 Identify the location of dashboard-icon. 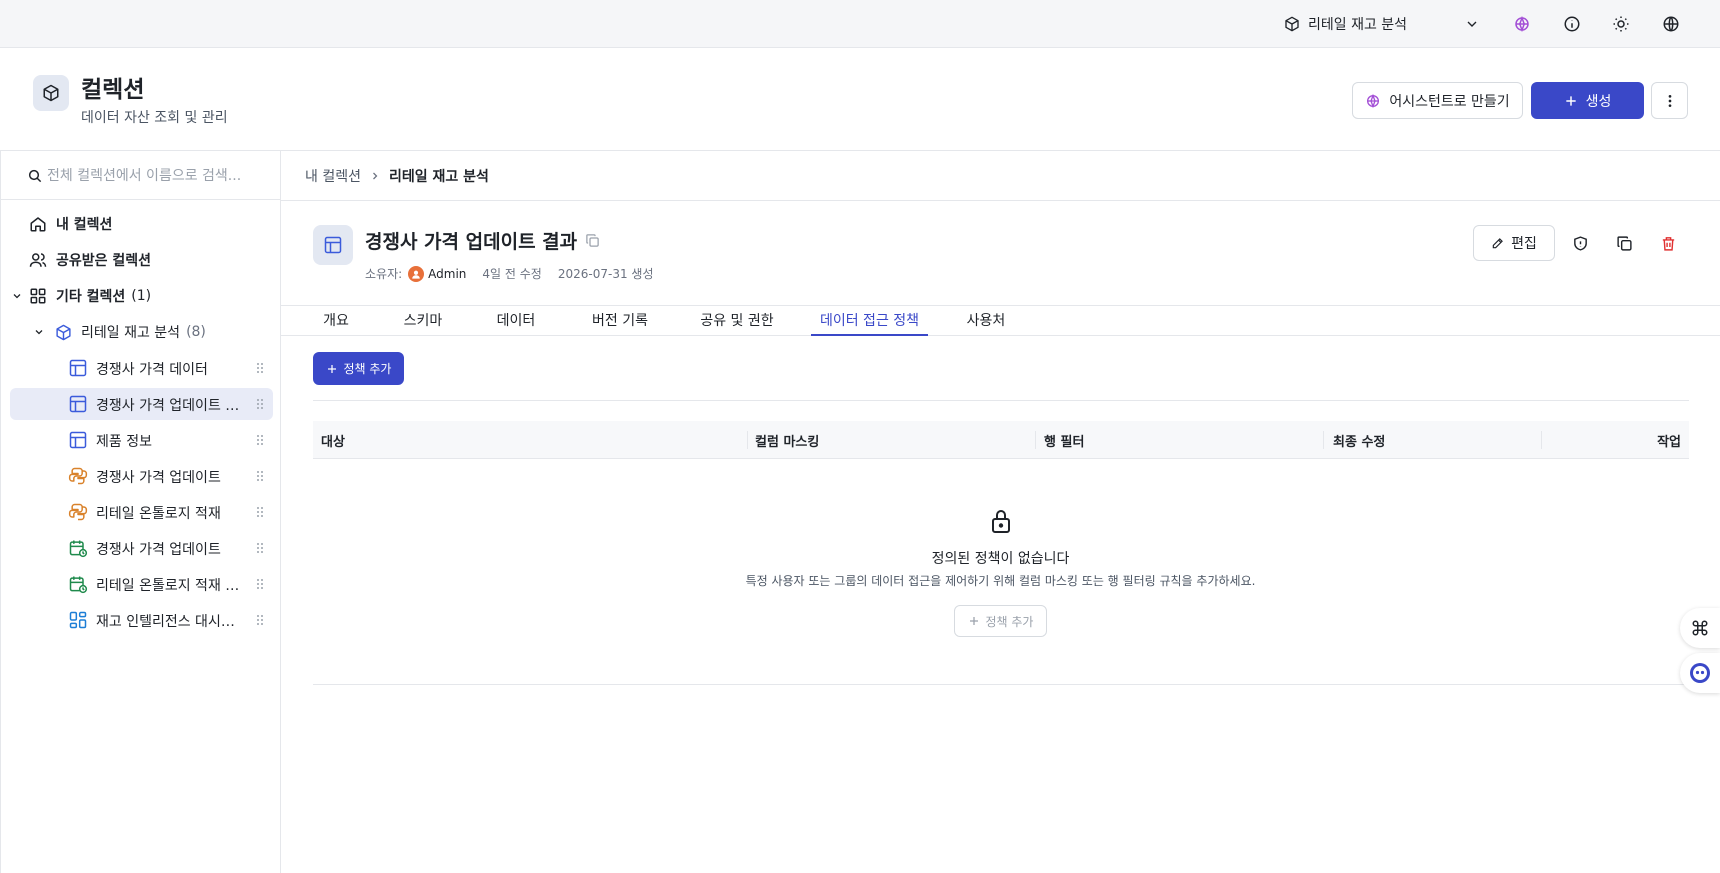
(78, 620).